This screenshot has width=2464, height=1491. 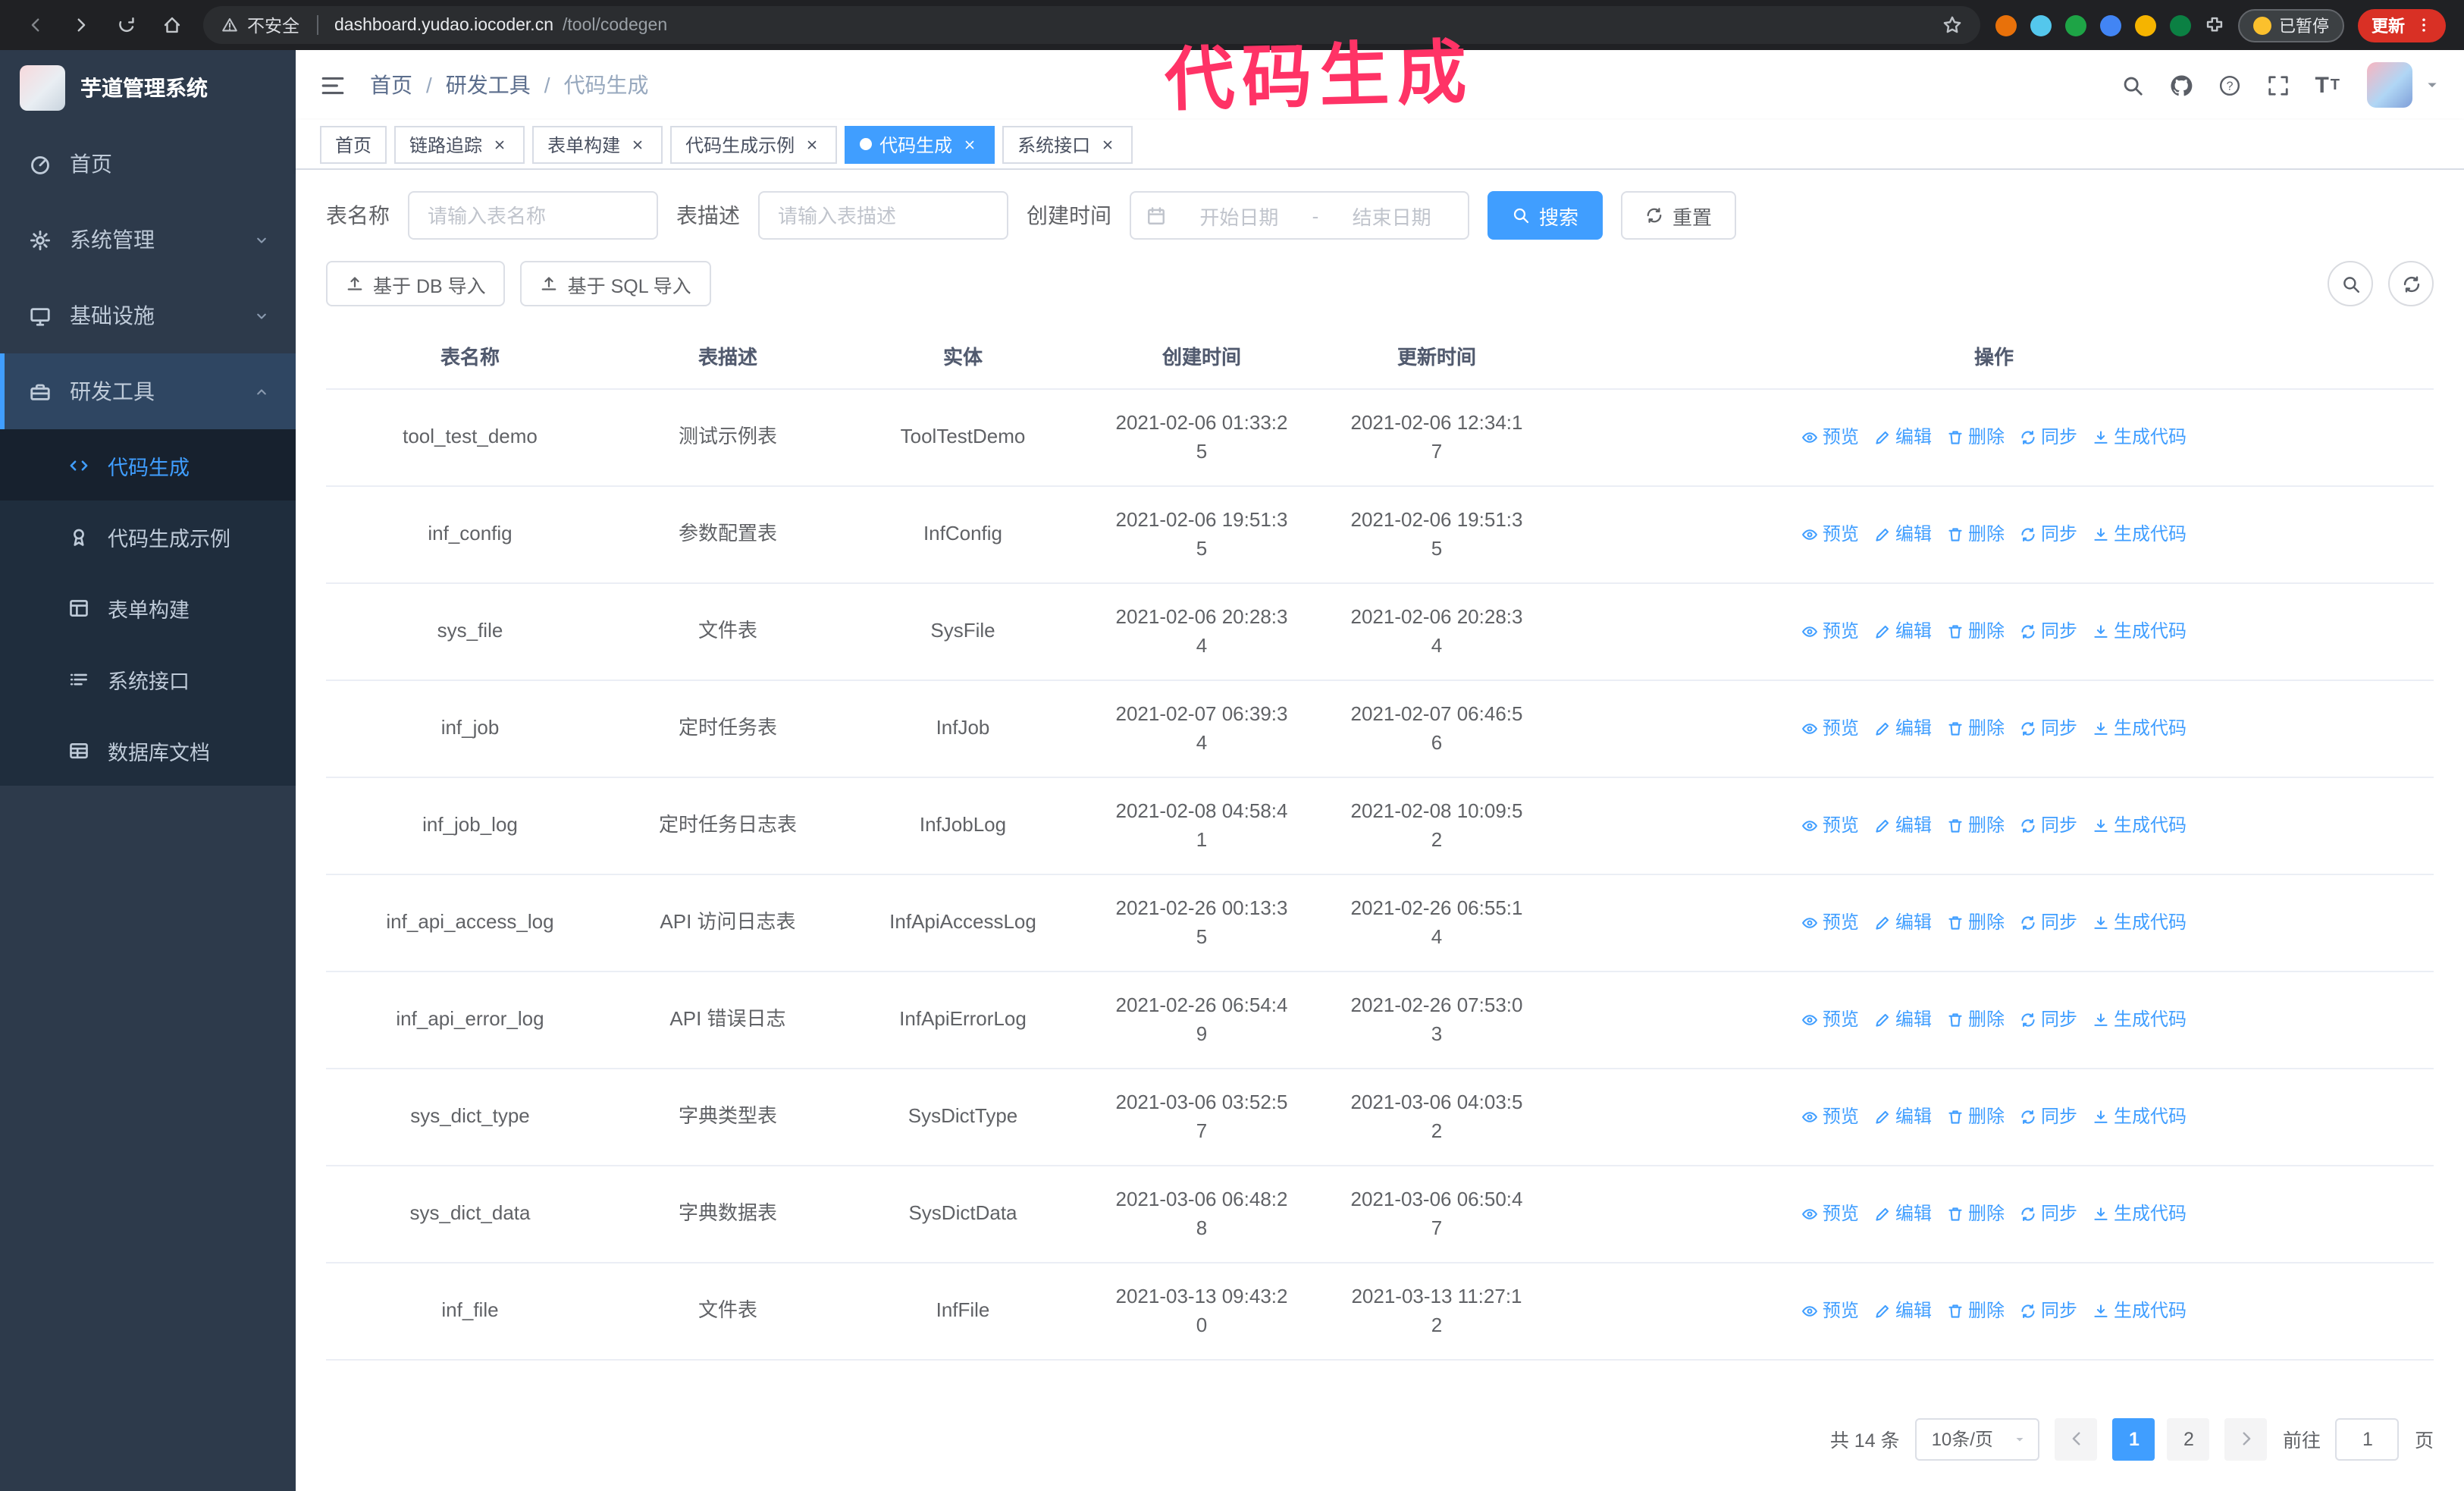 I want to click on tab: 表单构建, so click(x=597, y=144).